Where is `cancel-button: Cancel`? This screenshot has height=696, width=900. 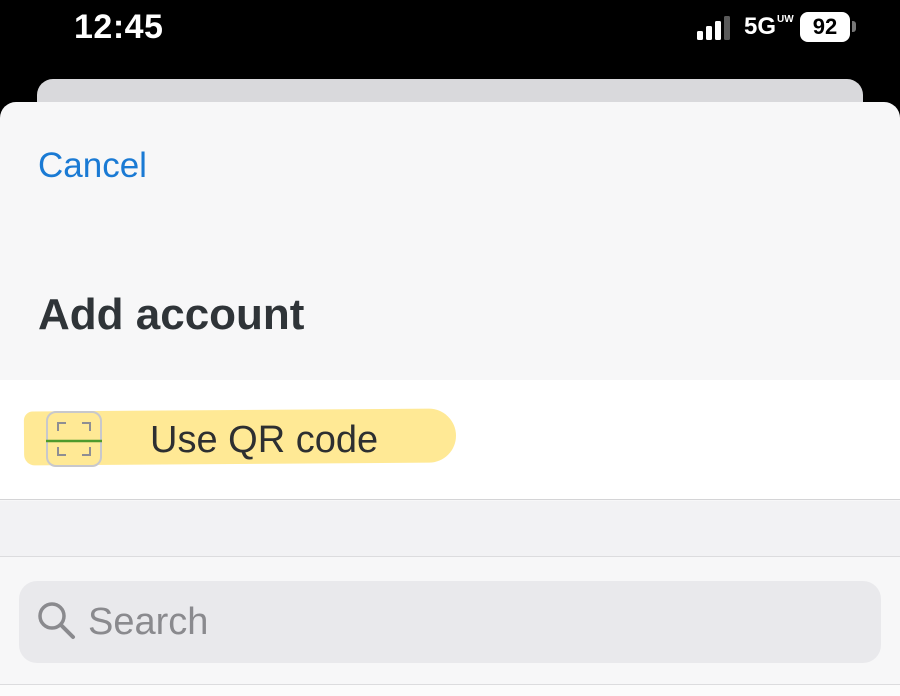
cancel-button: Cancel is located at coordinates (92, 166).